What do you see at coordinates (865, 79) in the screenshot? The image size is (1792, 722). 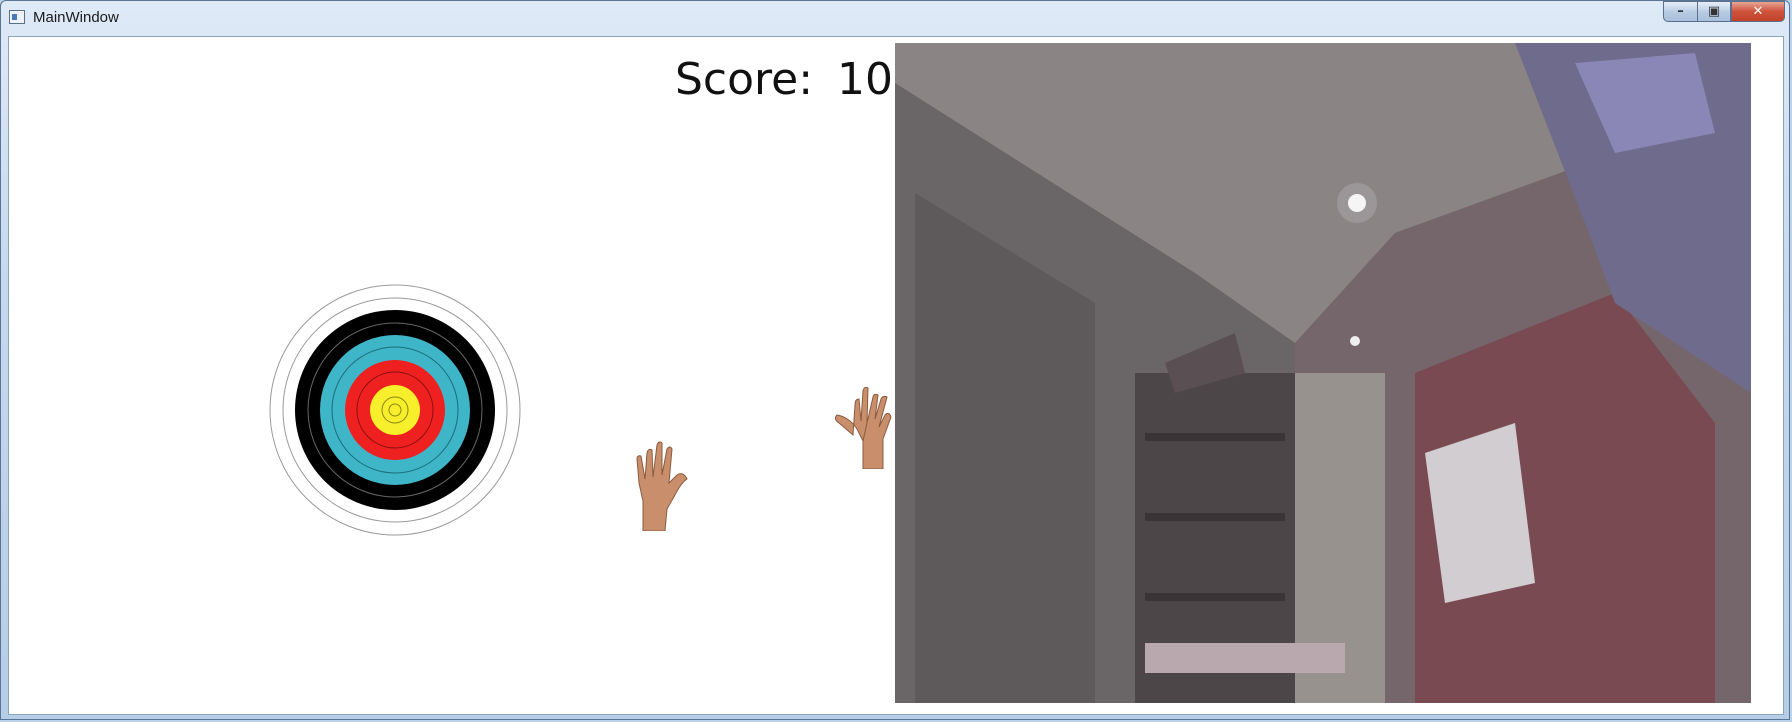 I see `score-value: 10` at bounding box center [865, 79].